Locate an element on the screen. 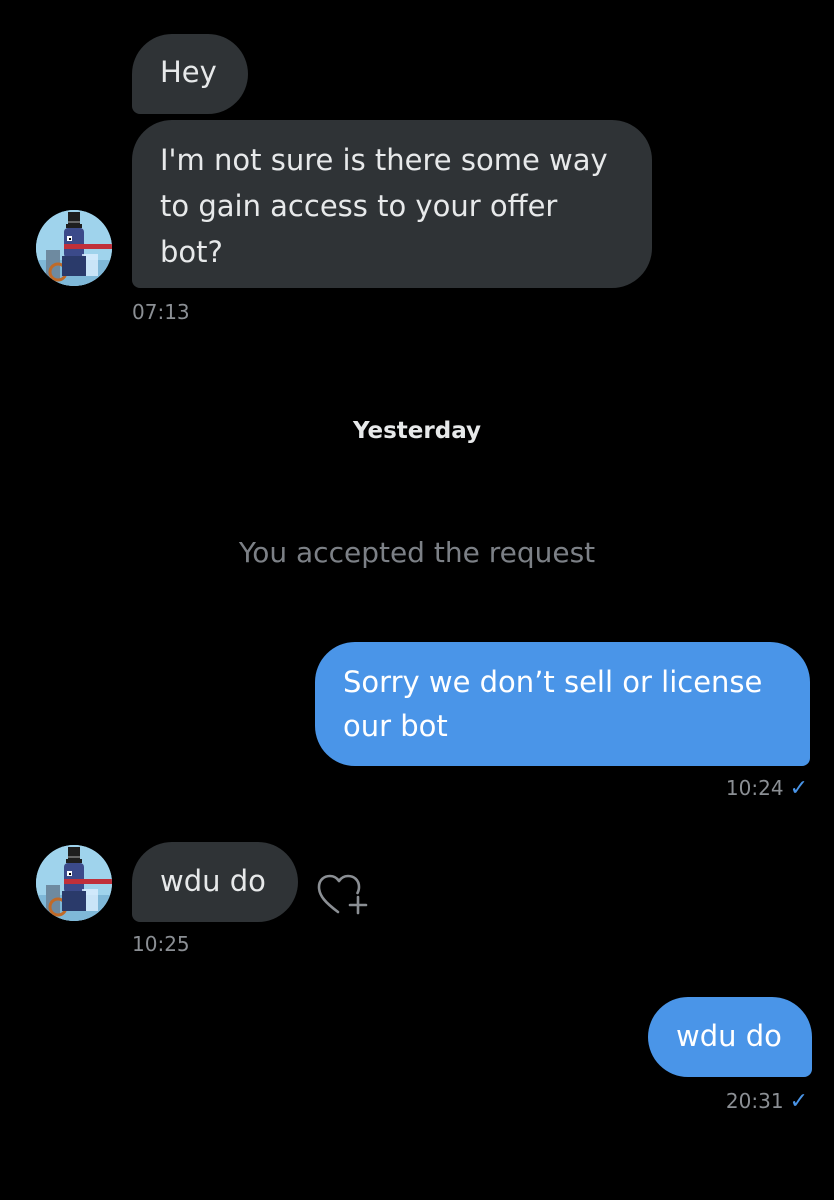  day-separator: Yesterday is located at coordinates (417, 431).